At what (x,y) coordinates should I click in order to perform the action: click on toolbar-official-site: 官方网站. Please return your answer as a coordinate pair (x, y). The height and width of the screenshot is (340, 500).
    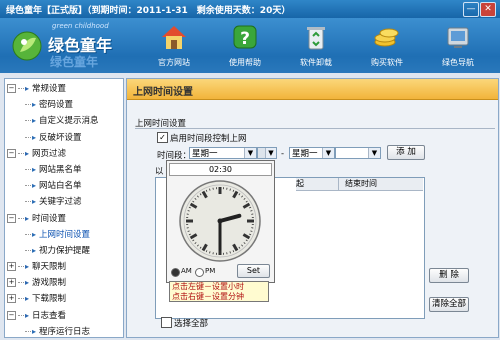
    Looking at the image, I should click on (174, 45).